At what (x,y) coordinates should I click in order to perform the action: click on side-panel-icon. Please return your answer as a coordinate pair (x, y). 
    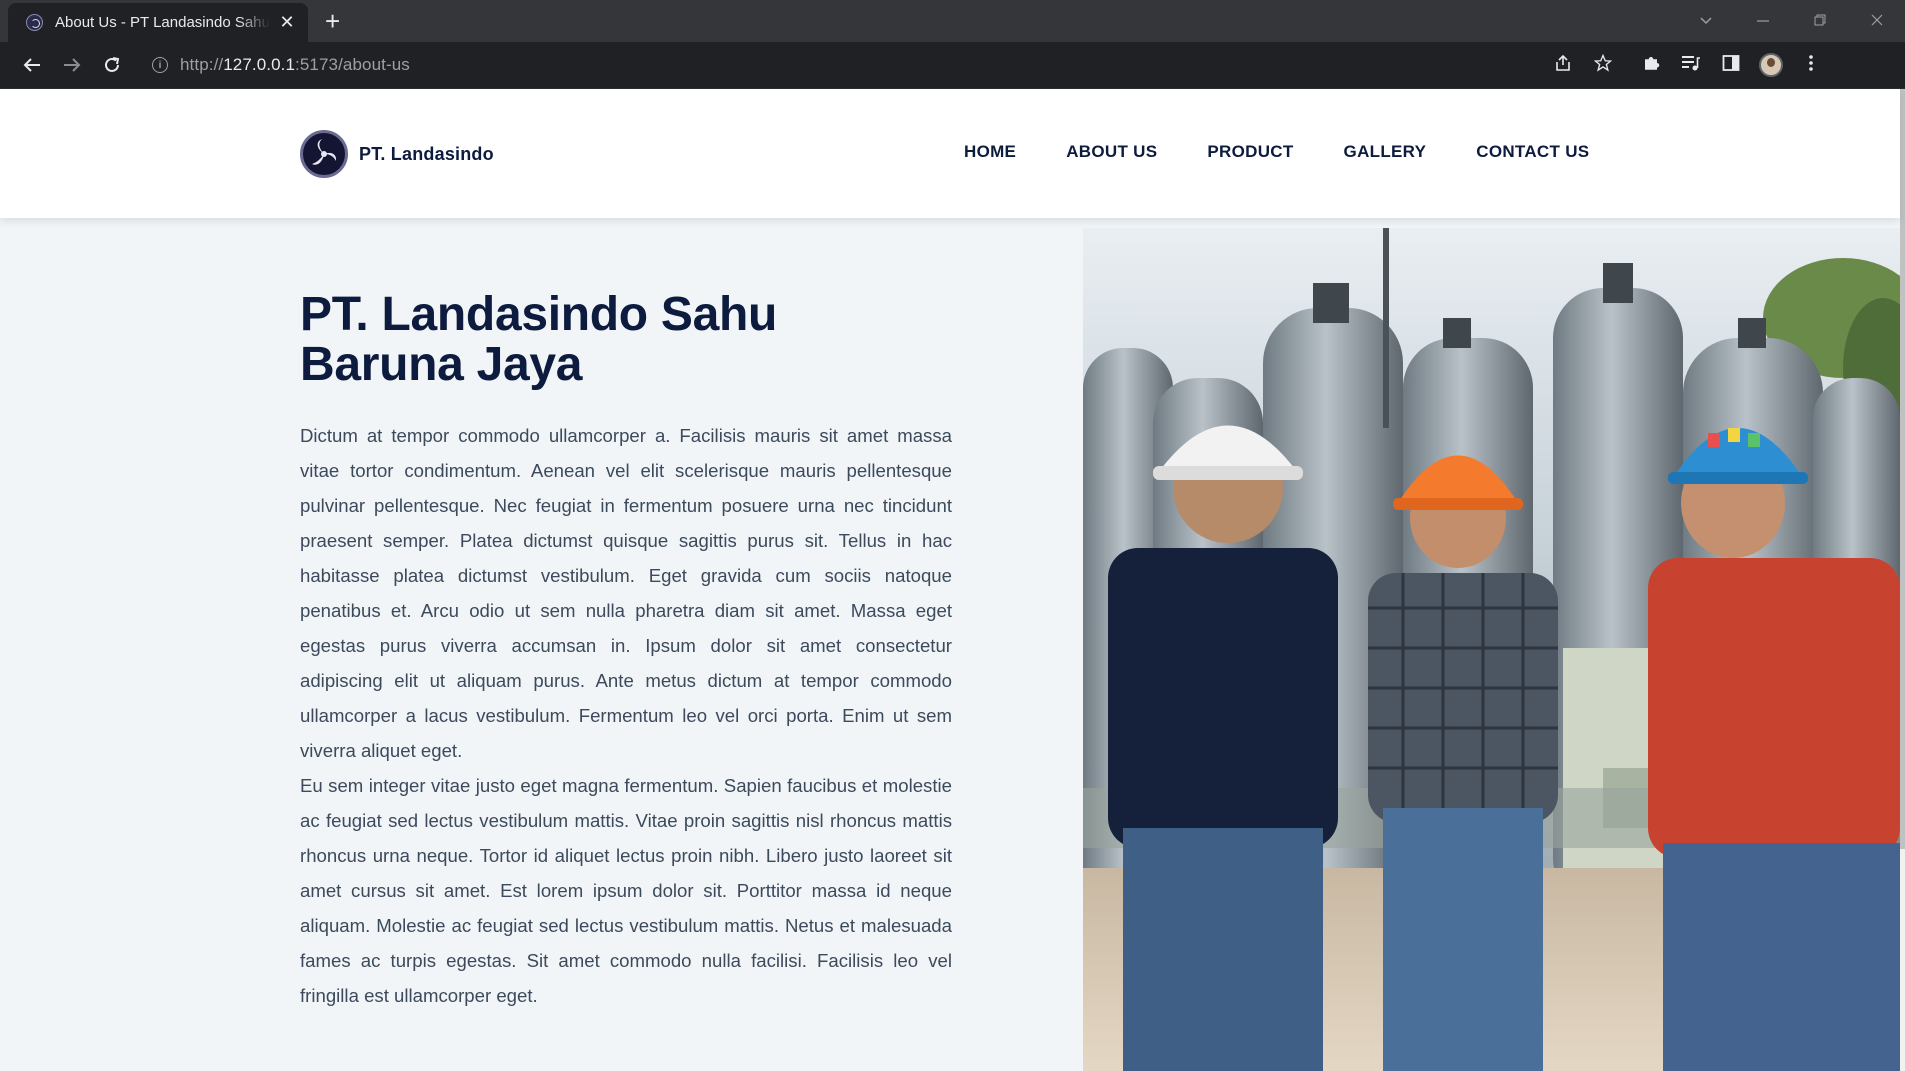
    Looking at the image, I should click on (1731, 65).